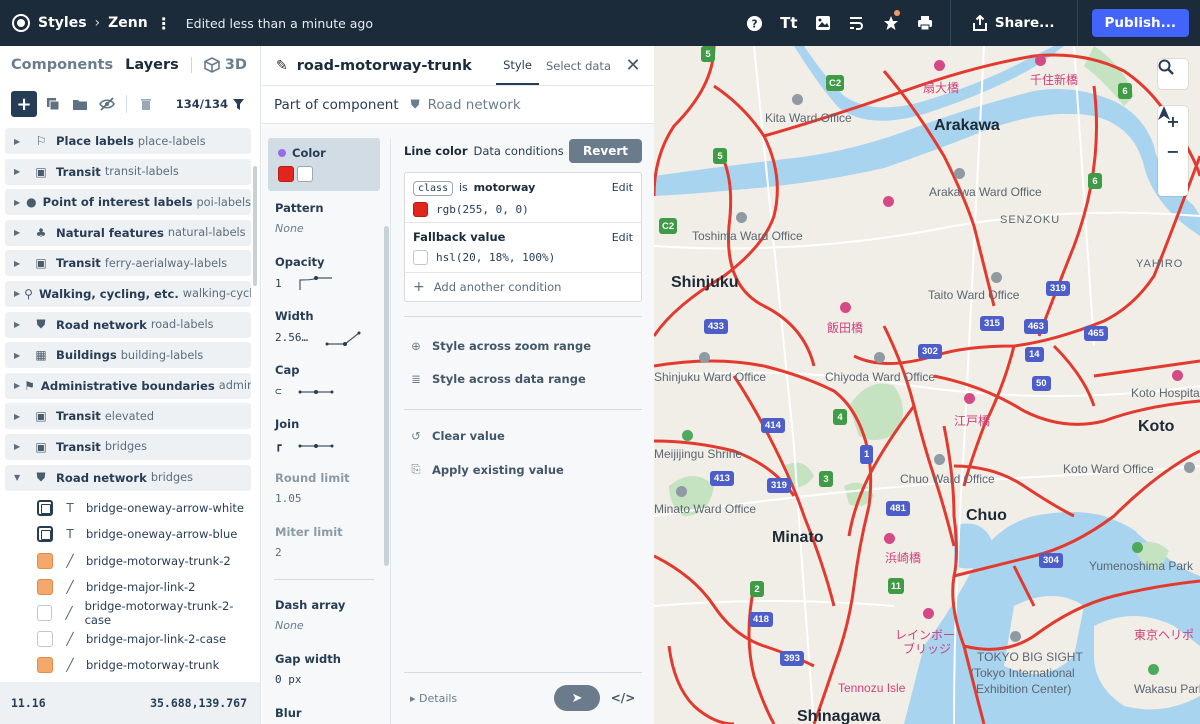 The height and width of the screenshot is (724, 1200). What do you see at coordinates (324, 552) in the screenshot?
I see `property-miter-limit: Miter limit 2` at bounding box center [324, 552].